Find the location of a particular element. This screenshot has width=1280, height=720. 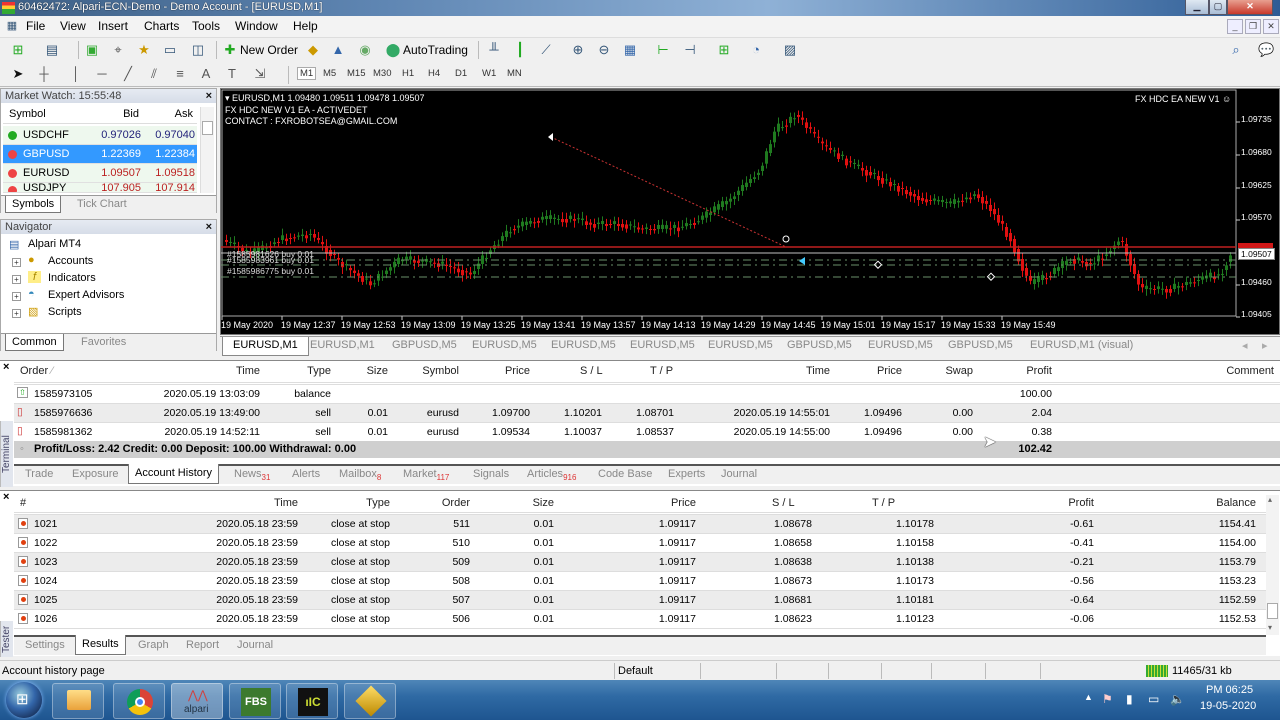

market-watch-row: USDCHF 0.97026 0.97040 is located at coordinates (100, 135).